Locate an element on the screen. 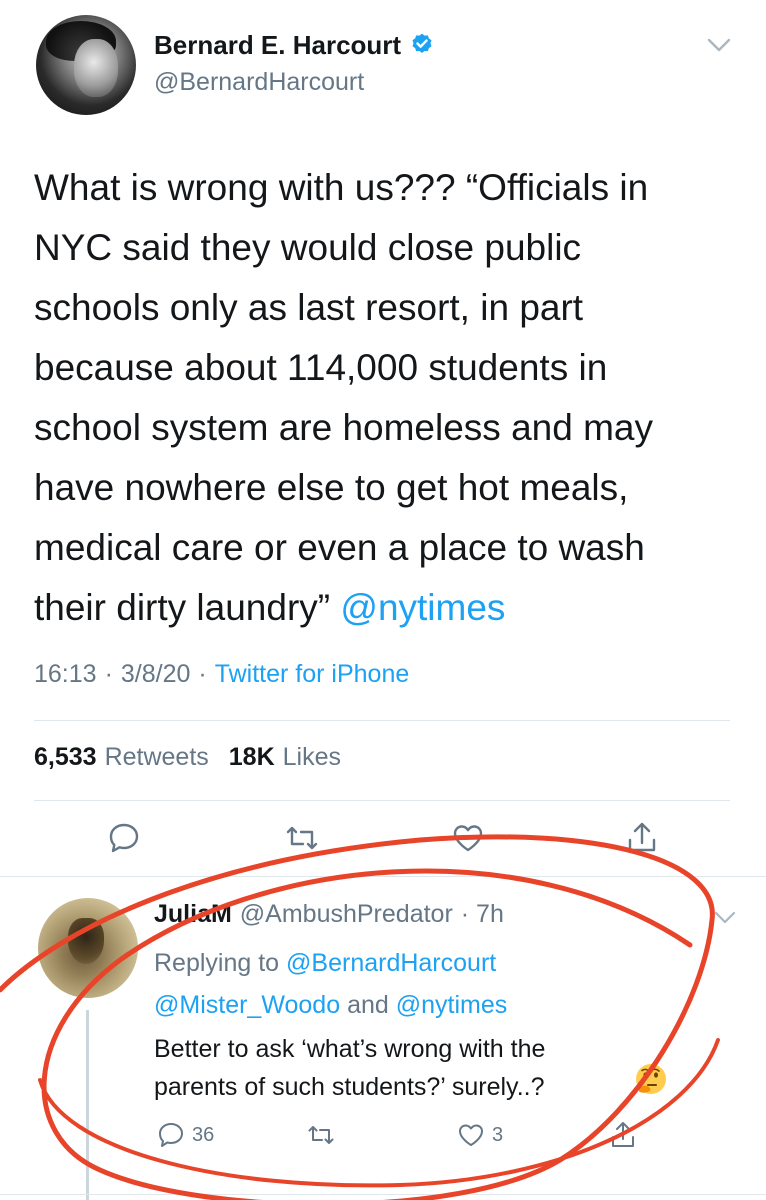 The image size is (766, 1200). avatar-face is located at coordinates (96, 68).